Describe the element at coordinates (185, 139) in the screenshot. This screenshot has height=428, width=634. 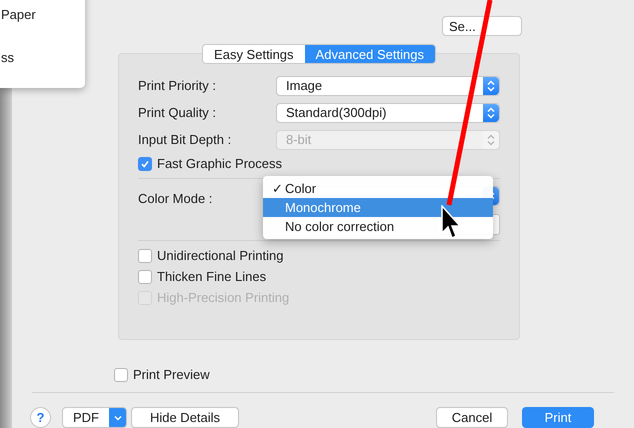
I see `field-label: Input Bit Depth :` at that location.